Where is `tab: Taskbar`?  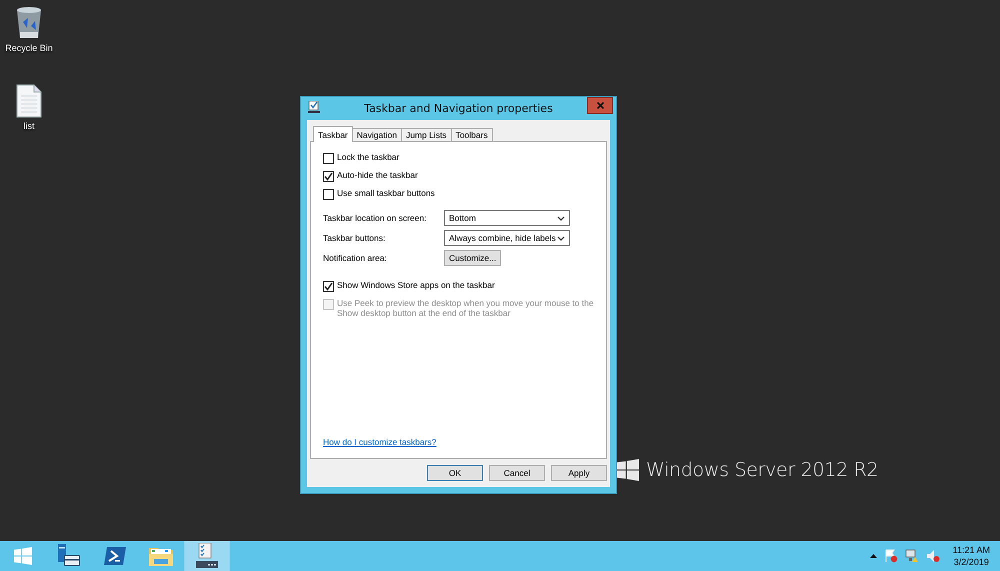
tab: Taskbar is located at coordinates (333, 134).